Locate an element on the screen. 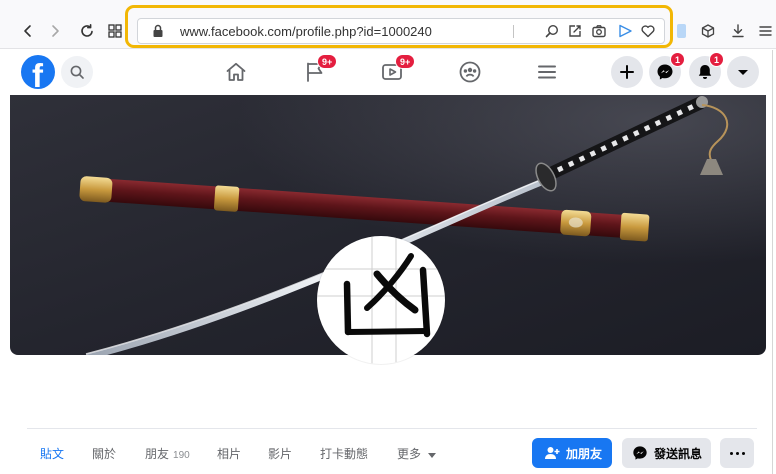 This screenshot has height=474, width=776. lock-icon is located at coordinates (158, 31).